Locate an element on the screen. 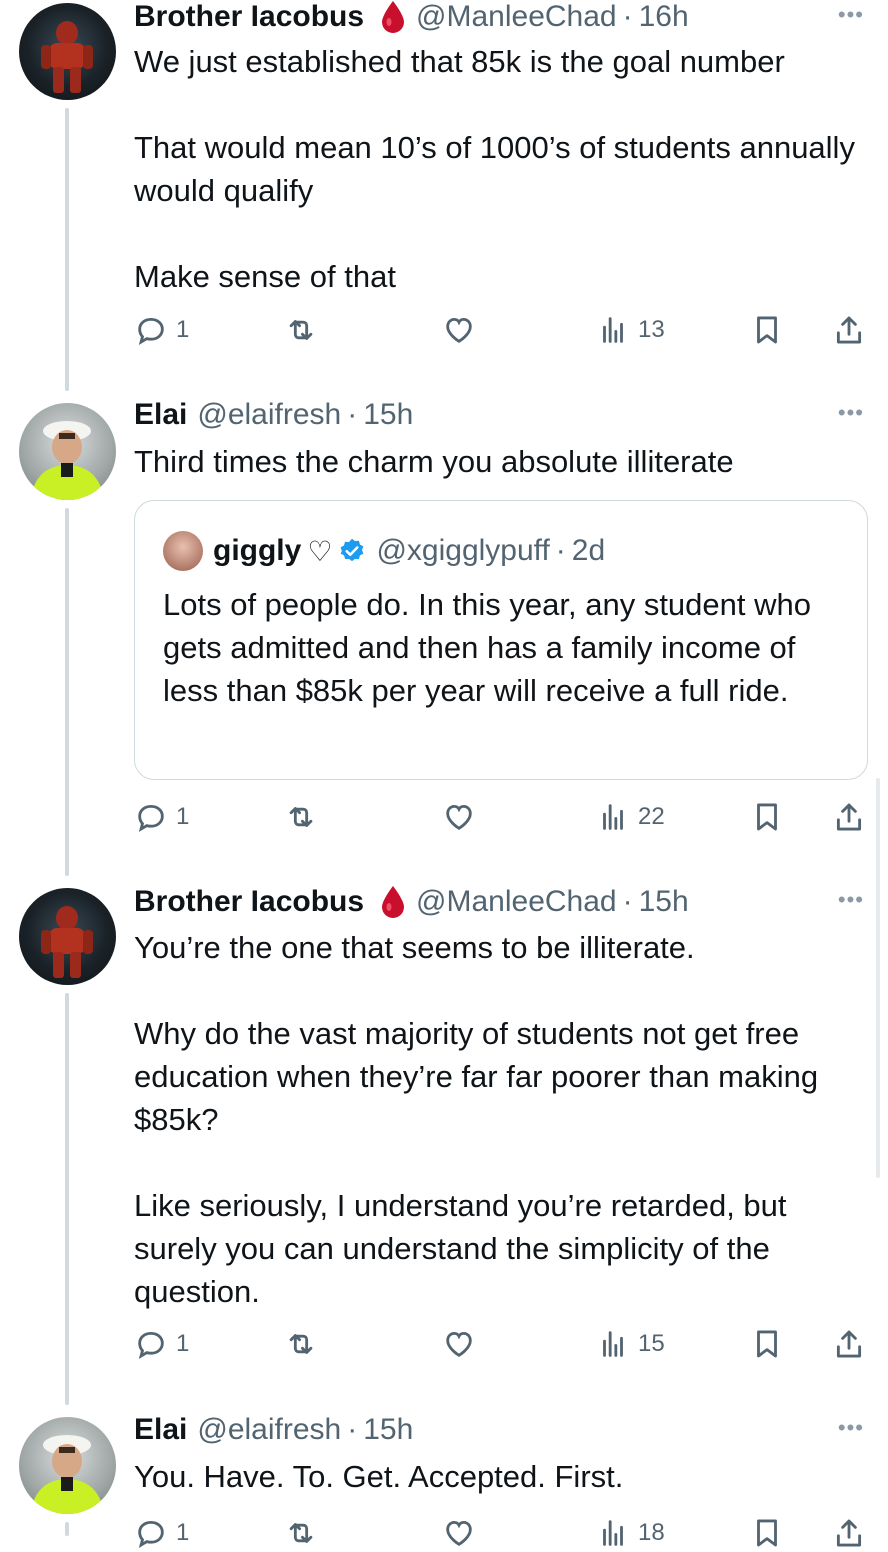 The height and width of the screenshot is (1552, 888). views-button: 15 is located at coordinates (630, 1344).